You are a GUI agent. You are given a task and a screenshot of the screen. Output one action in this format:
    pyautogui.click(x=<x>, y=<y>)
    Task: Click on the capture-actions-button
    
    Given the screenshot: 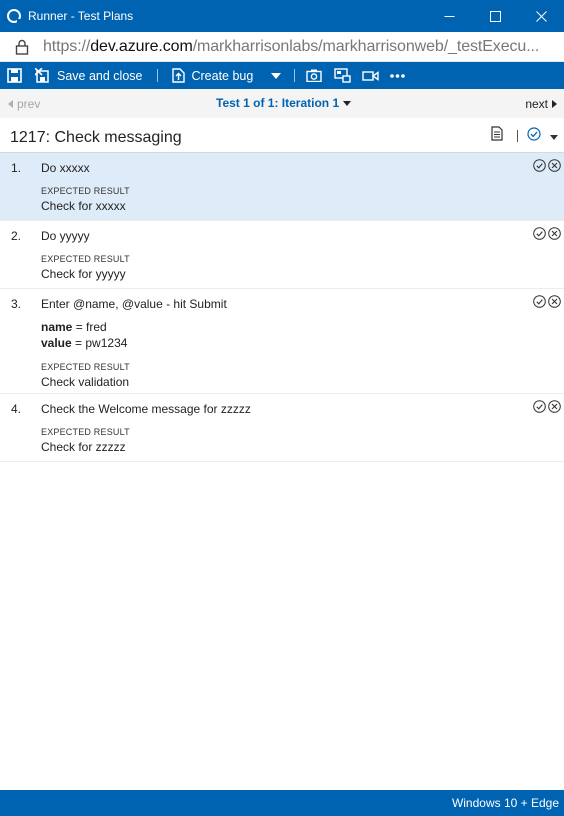 What is the action you would take?
    pyautogui.click(x=343, y=75)
    